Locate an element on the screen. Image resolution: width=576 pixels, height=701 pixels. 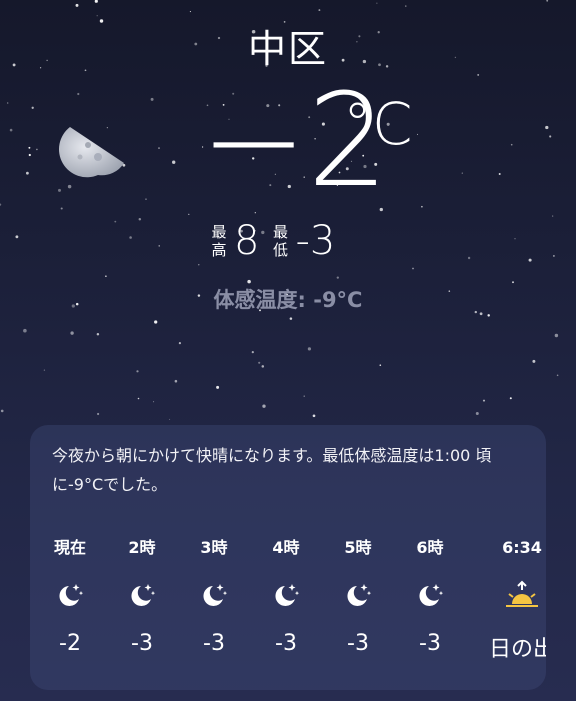
location-title: 中区 is located at coordinates (287, 49).